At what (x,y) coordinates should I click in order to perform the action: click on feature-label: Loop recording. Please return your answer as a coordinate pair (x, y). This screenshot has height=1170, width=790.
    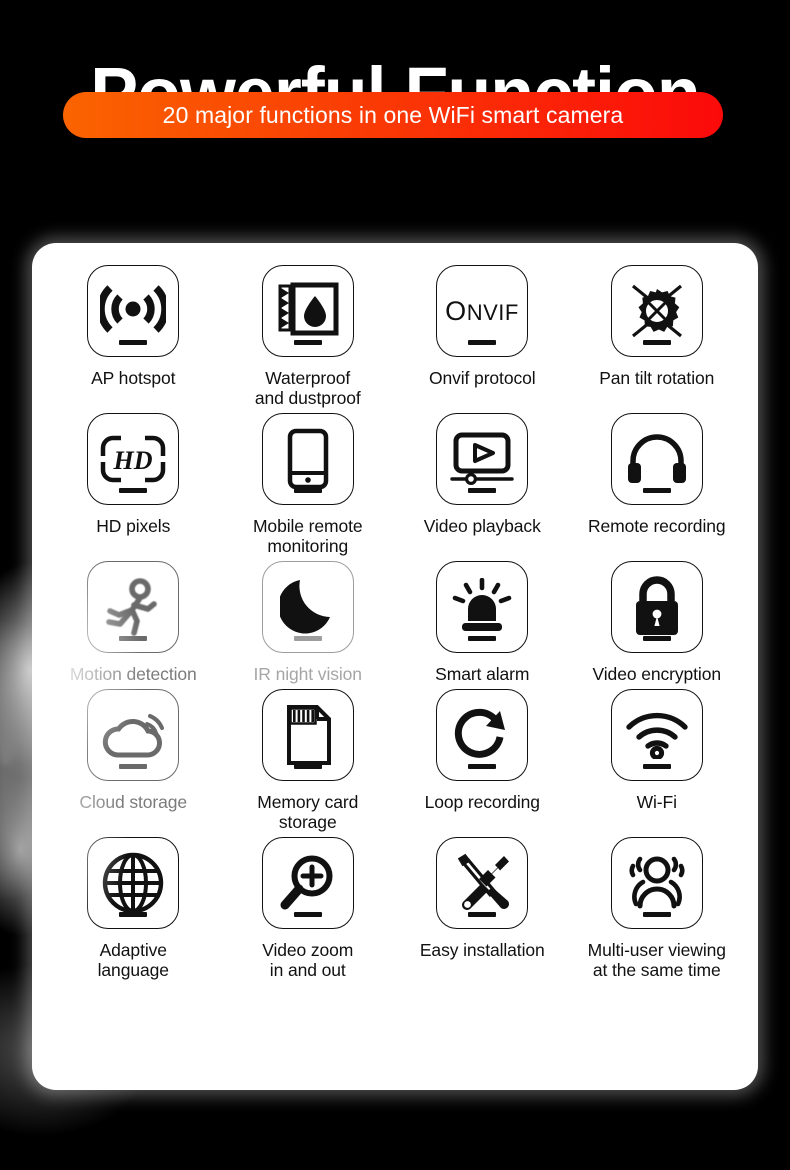
    Looking at the image, I should click on (482, 802).